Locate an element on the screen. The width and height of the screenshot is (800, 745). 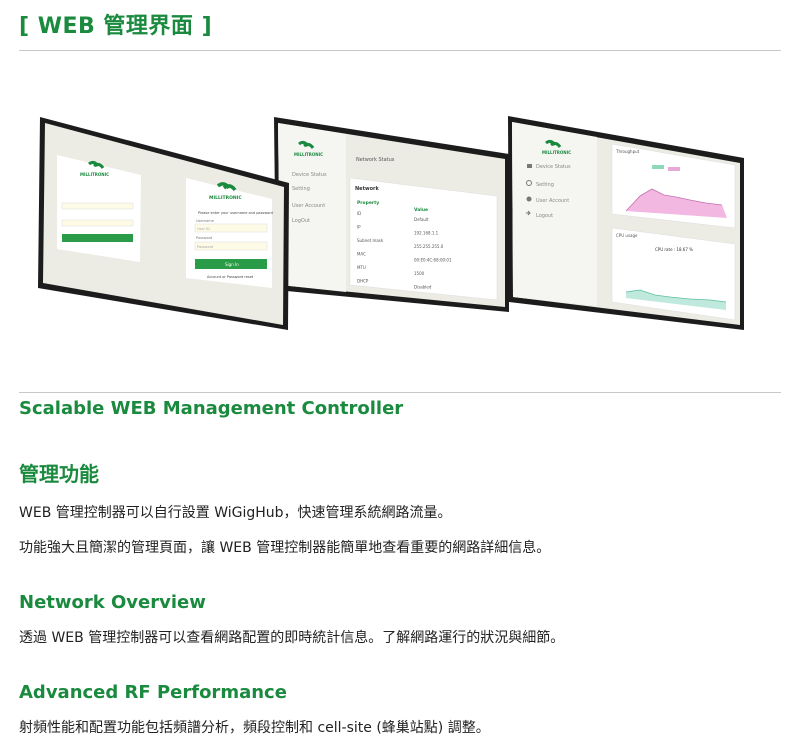
col-property: Property is located at coordinates (368, 203).